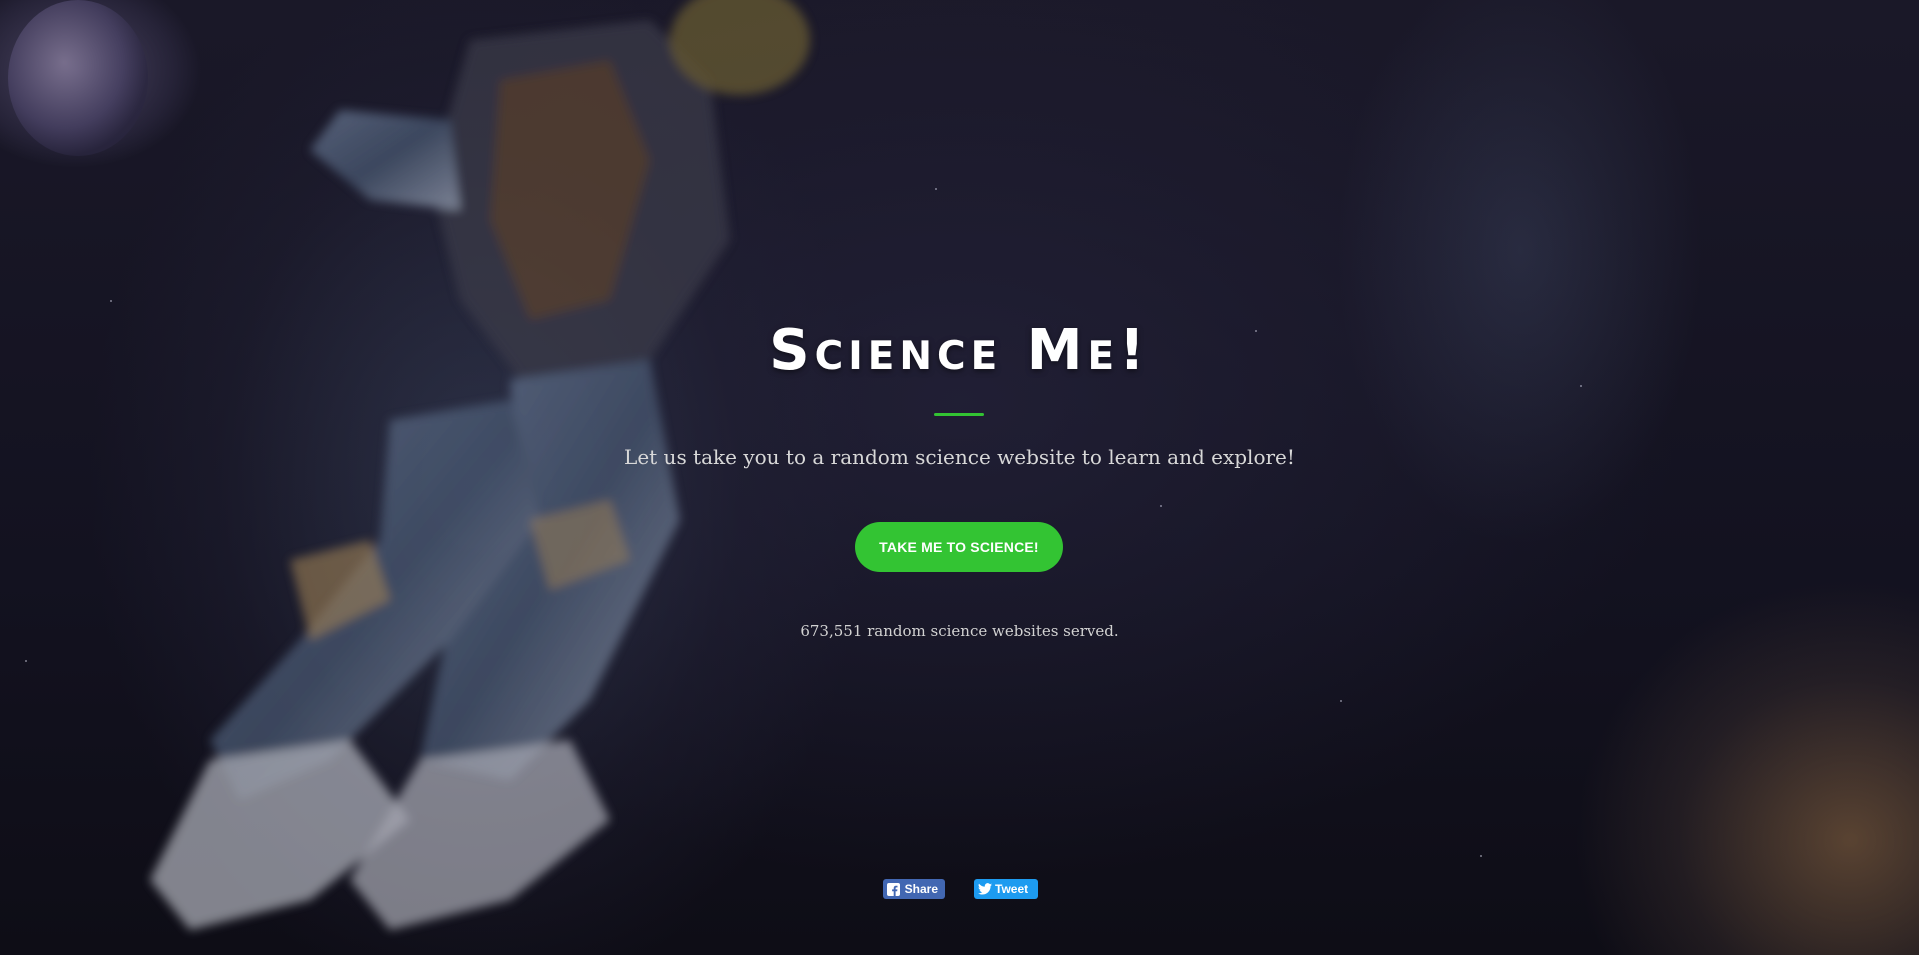 This screenshot has height=955, width=1919. What do you see at coordinates (959, 350) in the screenshot?
I see `page-title: Science Me!` at bounding box center [959, 350].